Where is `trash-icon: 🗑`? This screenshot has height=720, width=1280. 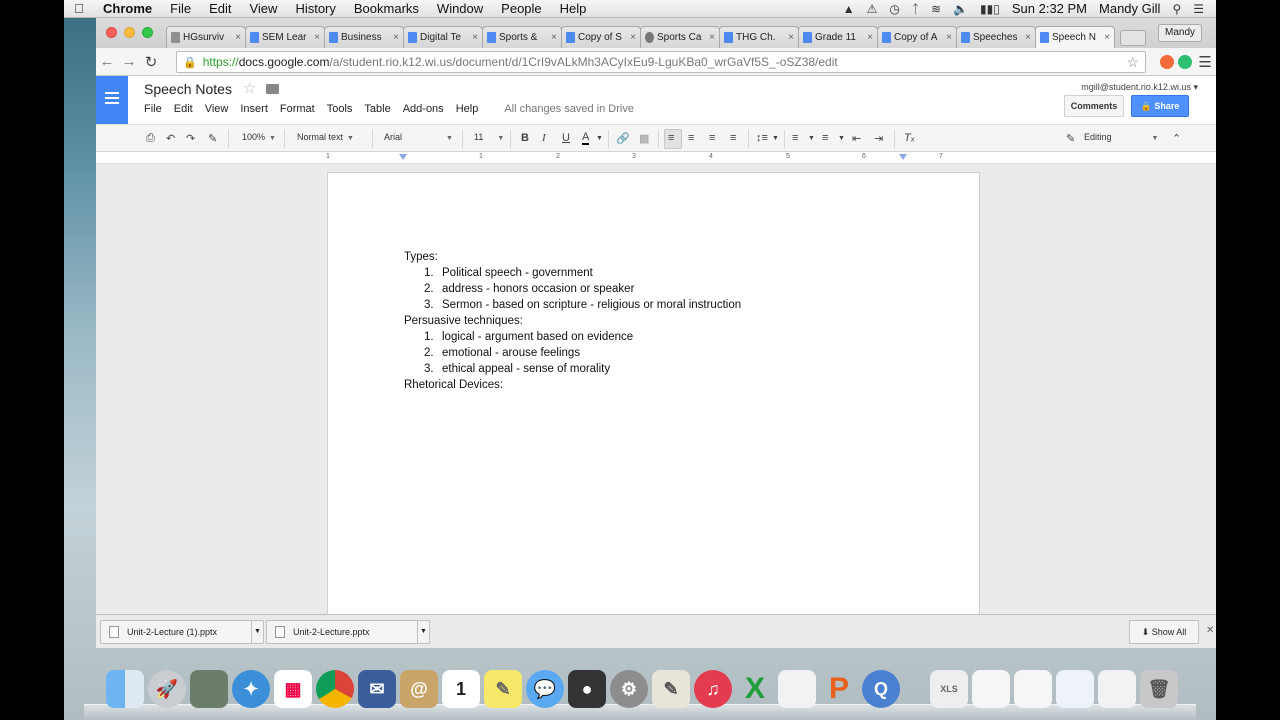
trash-icon: 🗑 is located at coordinates (1159, 689).